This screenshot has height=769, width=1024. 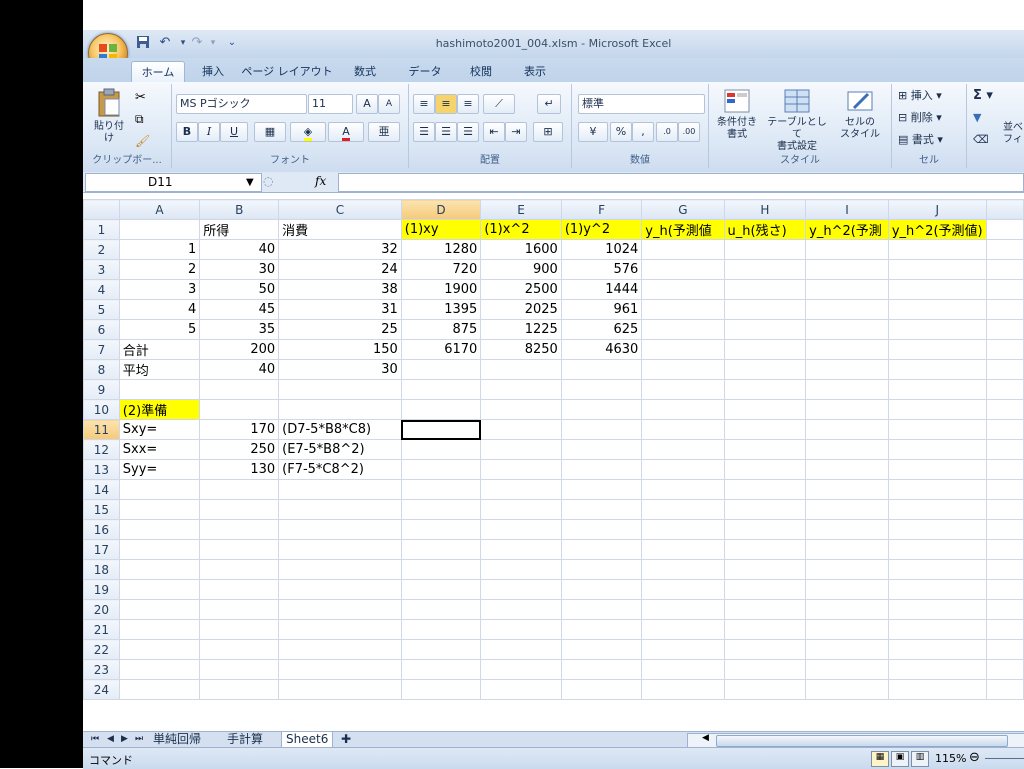 I want to click on cell-i6, so click(x=847, y=329).